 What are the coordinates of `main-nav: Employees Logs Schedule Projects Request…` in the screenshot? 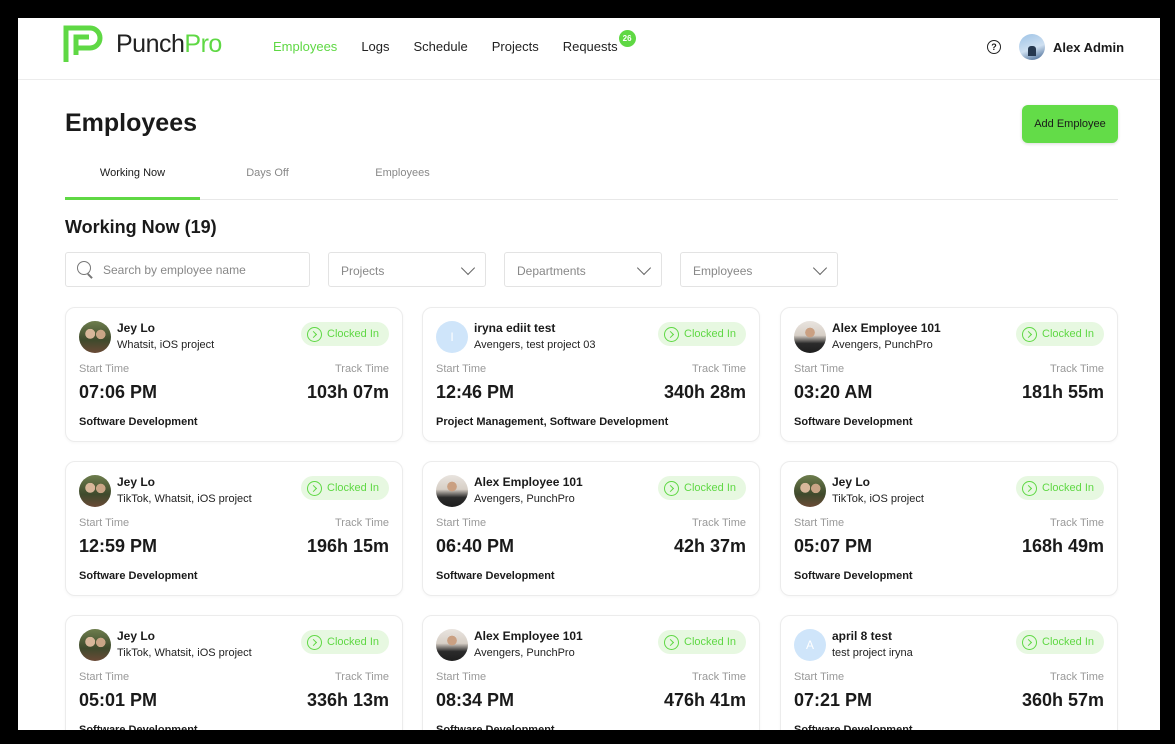 It's located at (457, 42).